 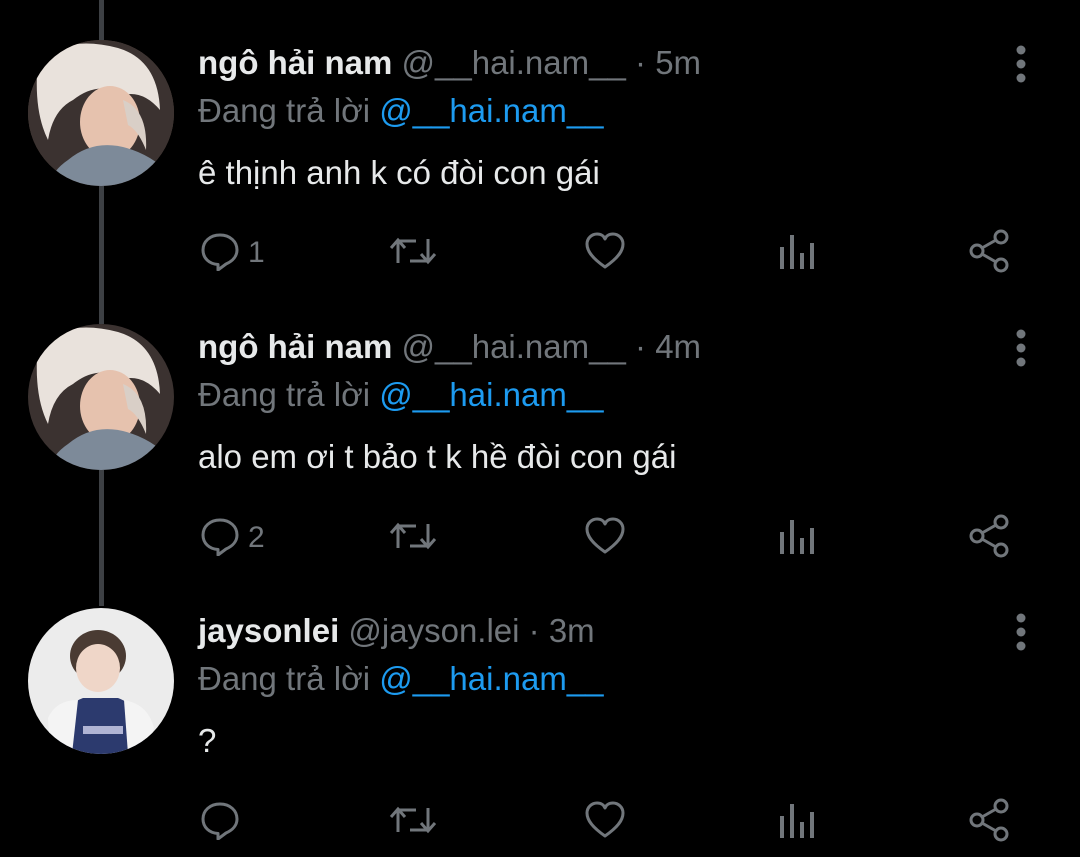 I want to click on reply-count: 2, so click(x=256, y=537).